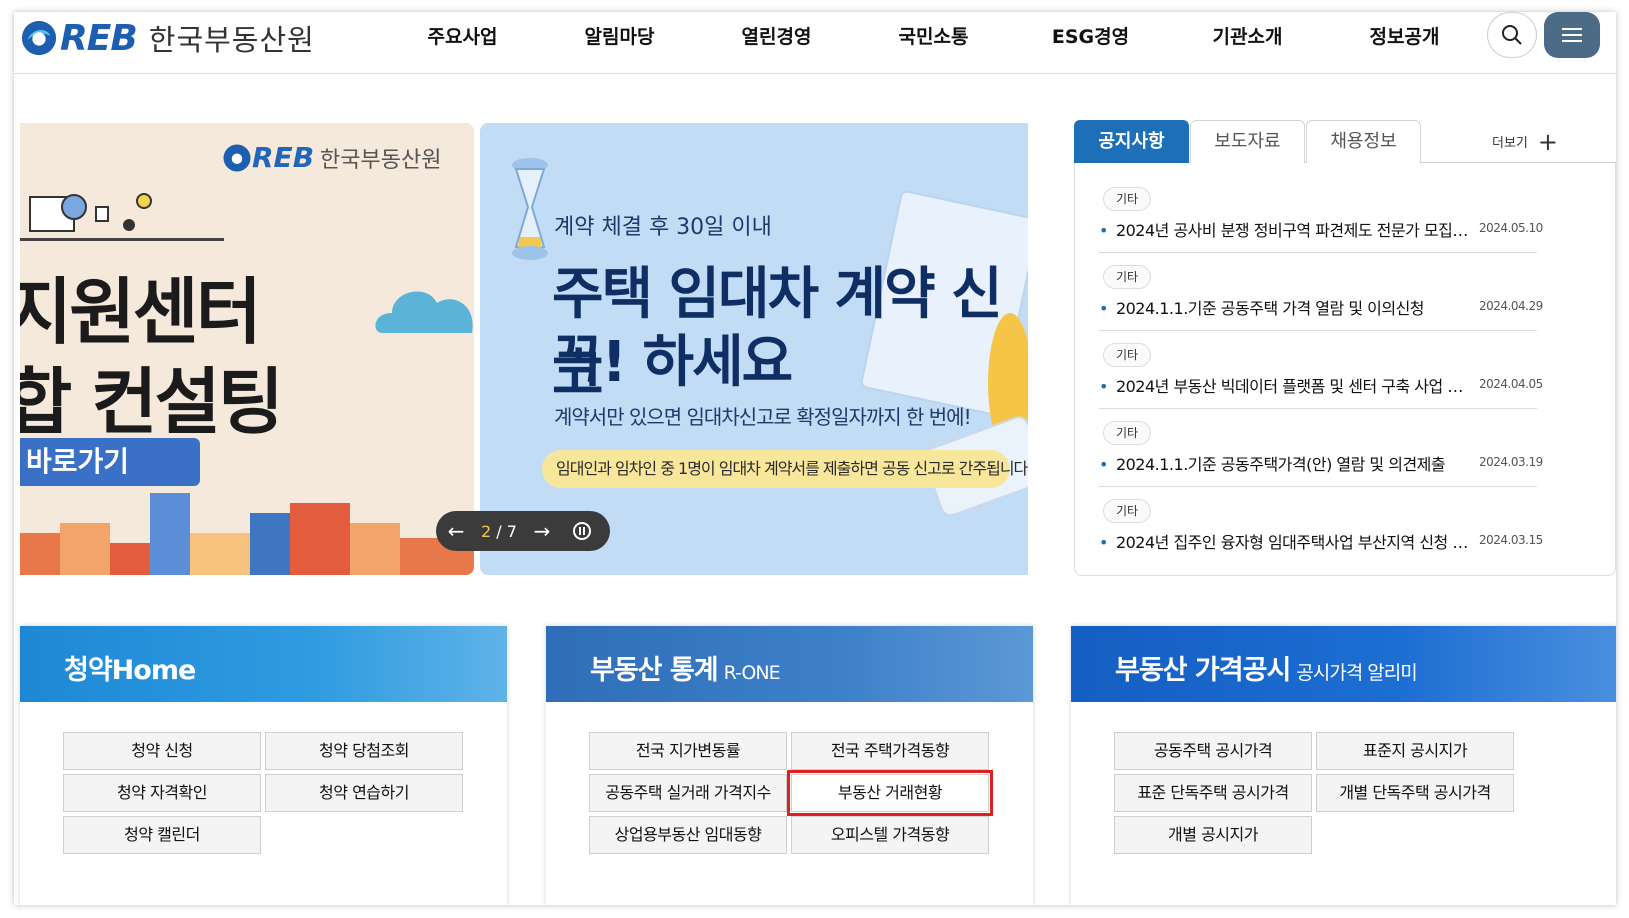 The height and width of the screenshot is (918, 1629). What do you see at coordinates (1511, 228) in the screenshot?
I see `notice-date: 2024.05.10` at bounding box center [1511, 228].